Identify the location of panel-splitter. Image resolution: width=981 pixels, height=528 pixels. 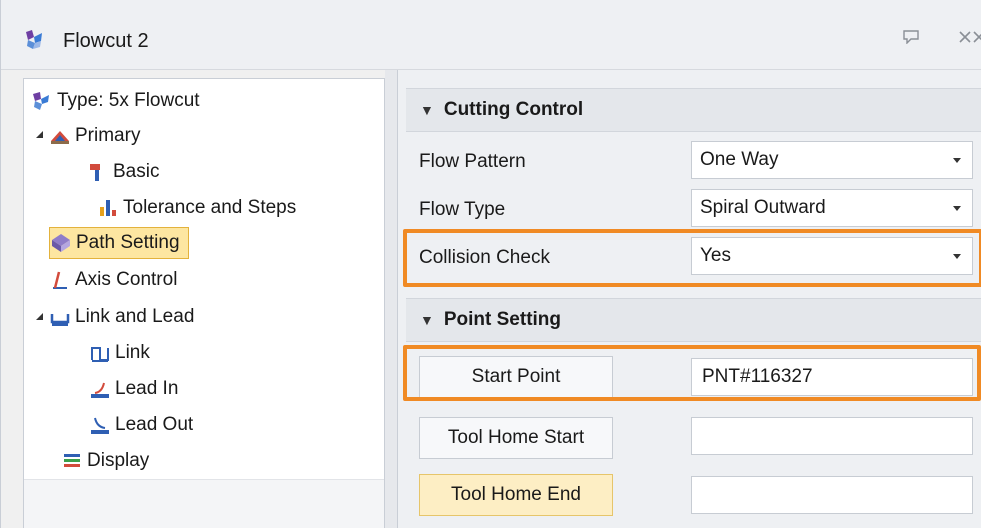
(391, 299).